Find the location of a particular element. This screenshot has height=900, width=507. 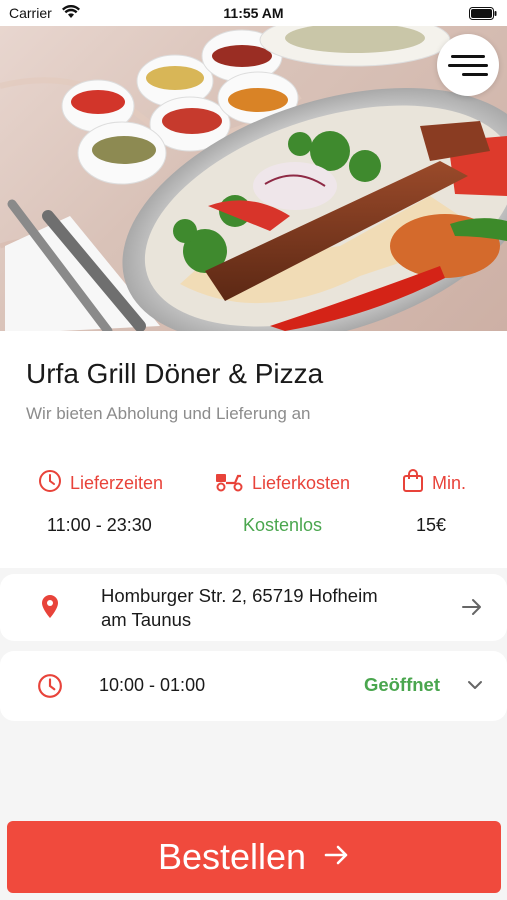

delivery-times-stat: Lieferzeiten is located at coordinates (100, 483).